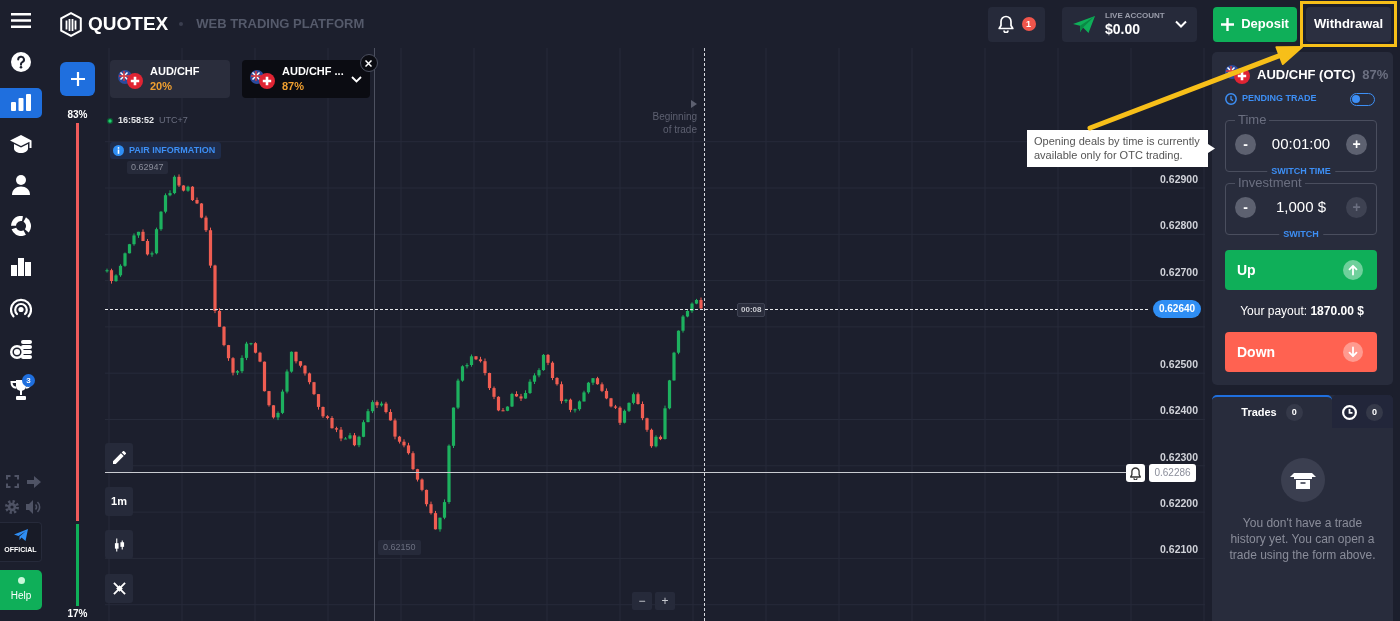 This screenshot has width=1400, height=621. Describe the element at coordinates (1172, 473) in the screenshot. I see `alert-price-tag: 0.62286` at that location.